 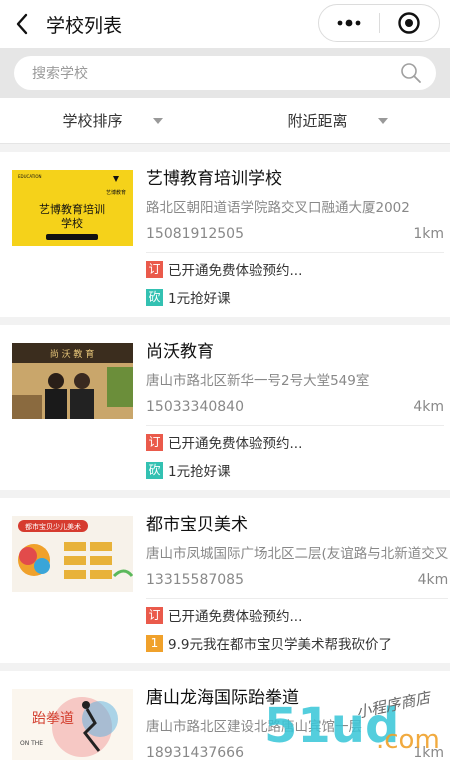 What do you see at coordinates (180, 352) in the screenshot?
I see `school-name: 尚沃教育` at bounding box center [180, 352].